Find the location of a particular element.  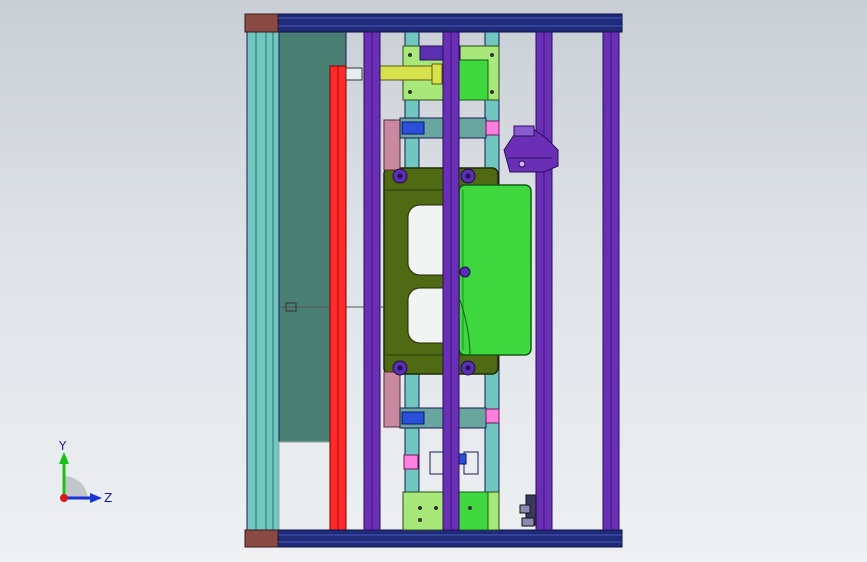

small-spacer is located at coordinates (437, 463).